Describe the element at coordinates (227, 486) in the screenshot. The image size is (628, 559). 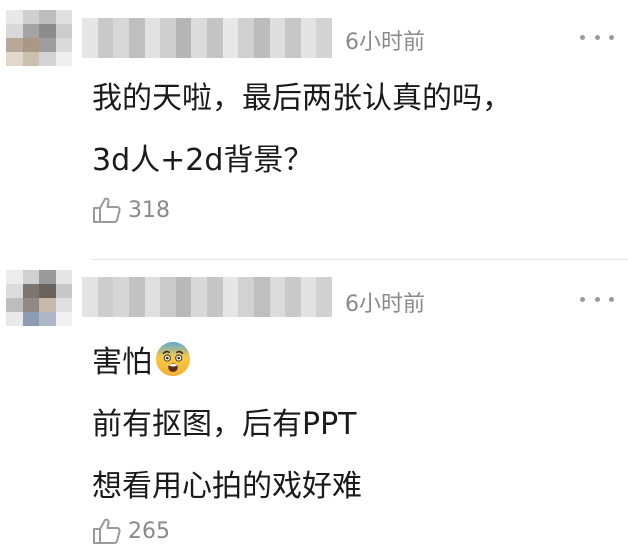
I see `comment-line: 想看用心拍的戏好难` at that location.